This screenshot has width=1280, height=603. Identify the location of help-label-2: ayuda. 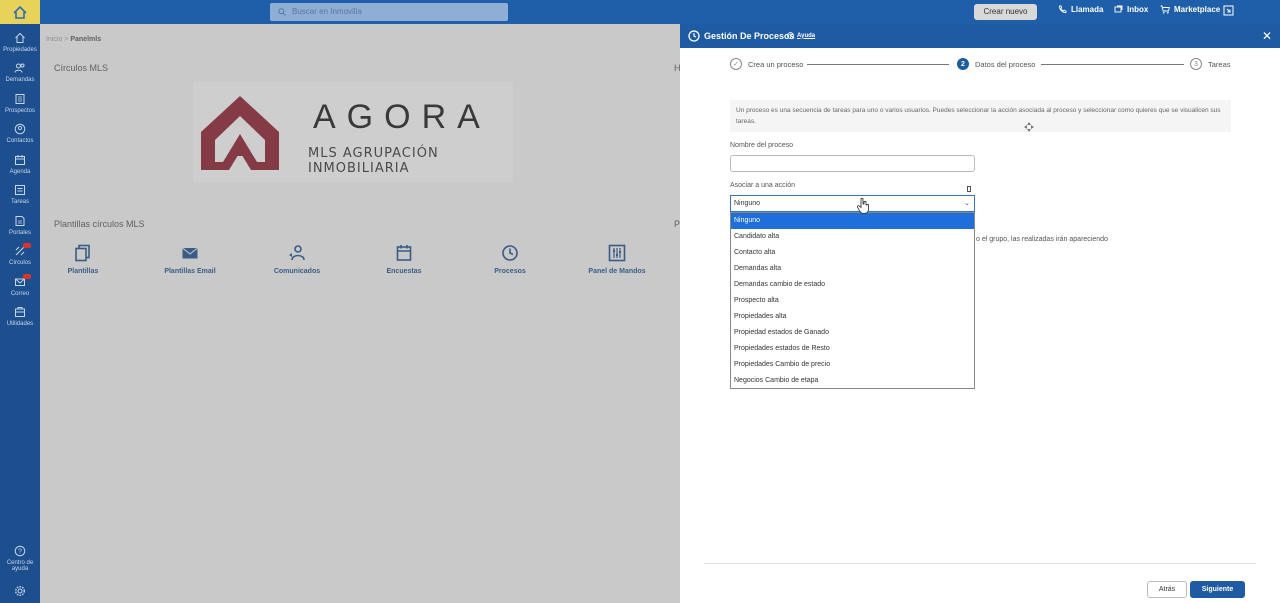
(20, 569).